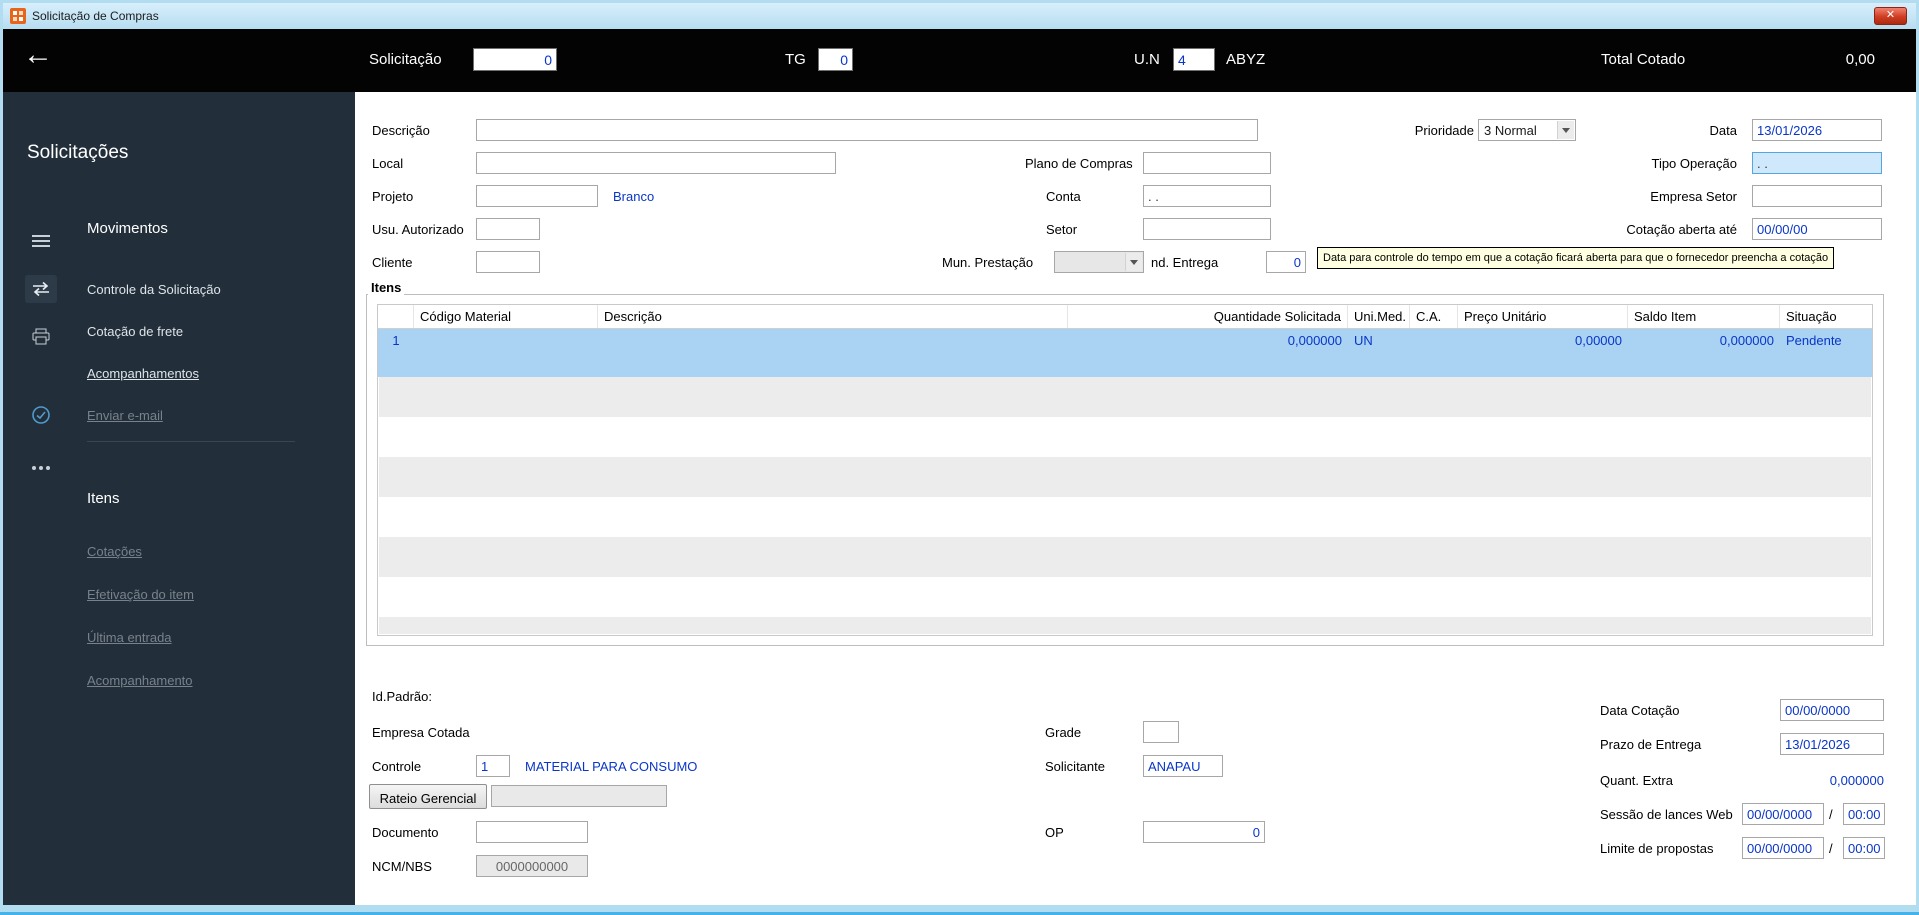 This screenshot has height=915, width=1919. Describe the element at coordinates (611, 766) in the screenshot. I see `controle-desc: MATERIAL PARA CONSUMO` at that location.